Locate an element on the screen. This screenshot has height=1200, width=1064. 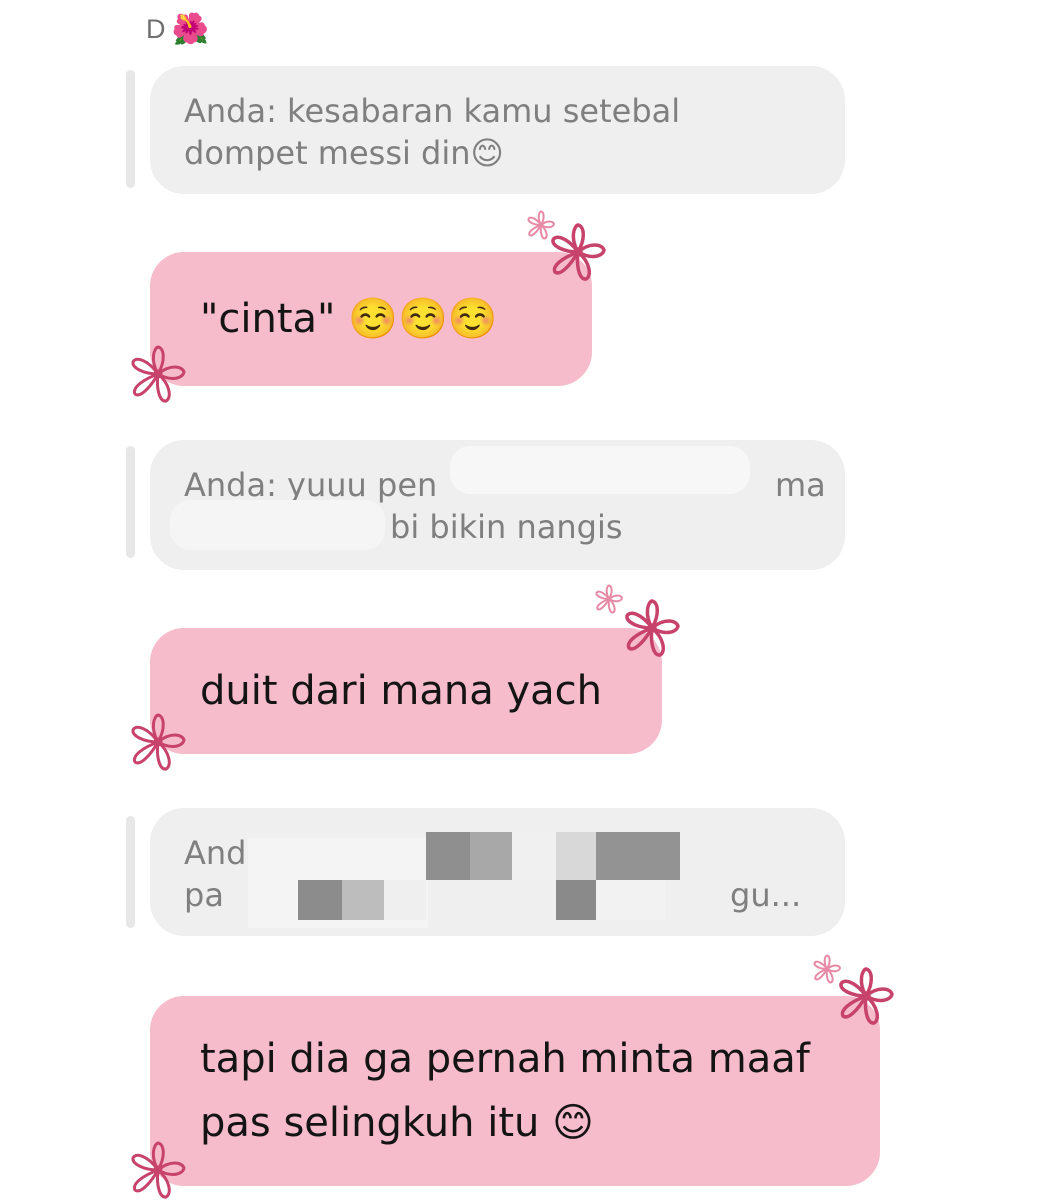
message-text: pas selingkuh itu 😊 is located at coordinates (397, 1123).